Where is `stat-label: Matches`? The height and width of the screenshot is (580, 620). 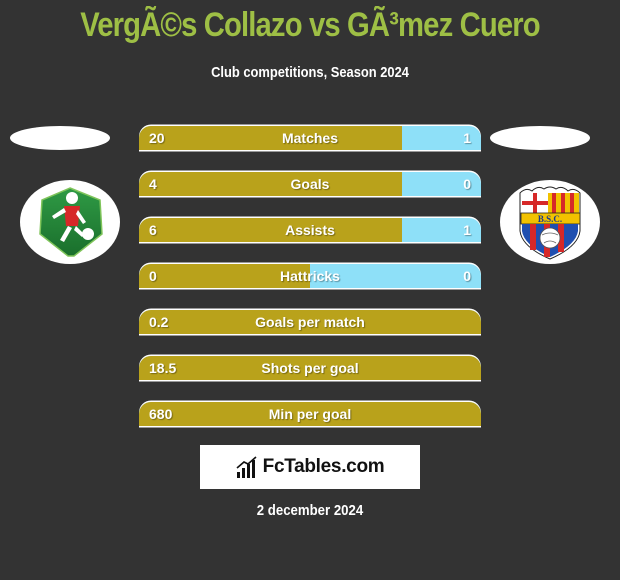 stat-label: Matches is located at coordinates (310, 138).